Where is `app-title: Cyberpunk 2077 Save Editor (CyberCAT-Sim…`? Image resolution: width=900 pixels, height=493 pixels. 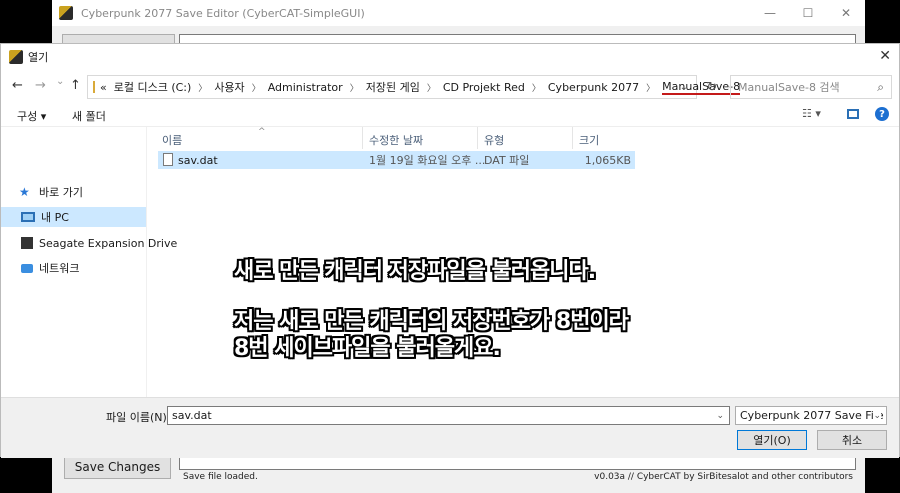 app-title: Cyberpunk 2077 Save Editor (CyberCAT-Sim… is located at coordinates (223, 13).